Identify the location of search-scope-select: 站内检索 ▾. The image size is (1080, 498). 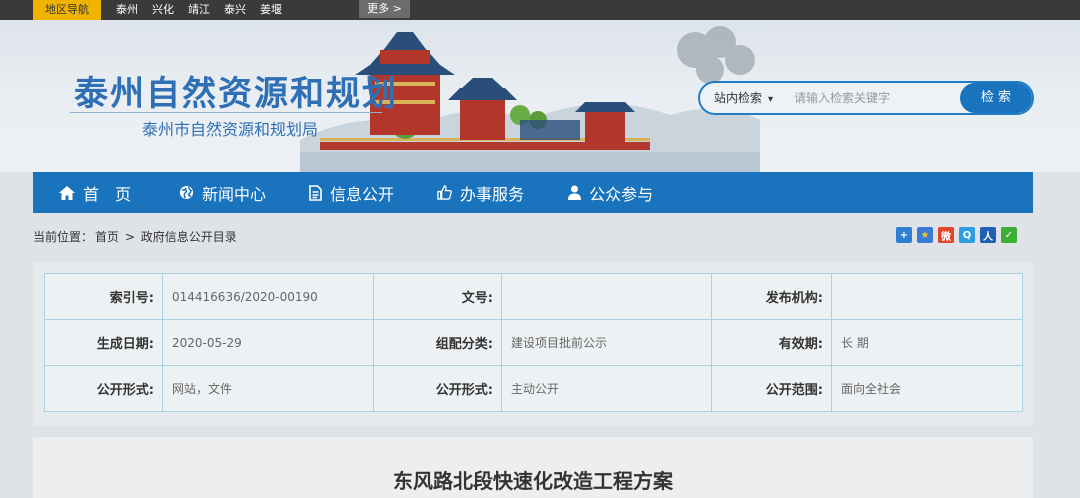
(743, 98).